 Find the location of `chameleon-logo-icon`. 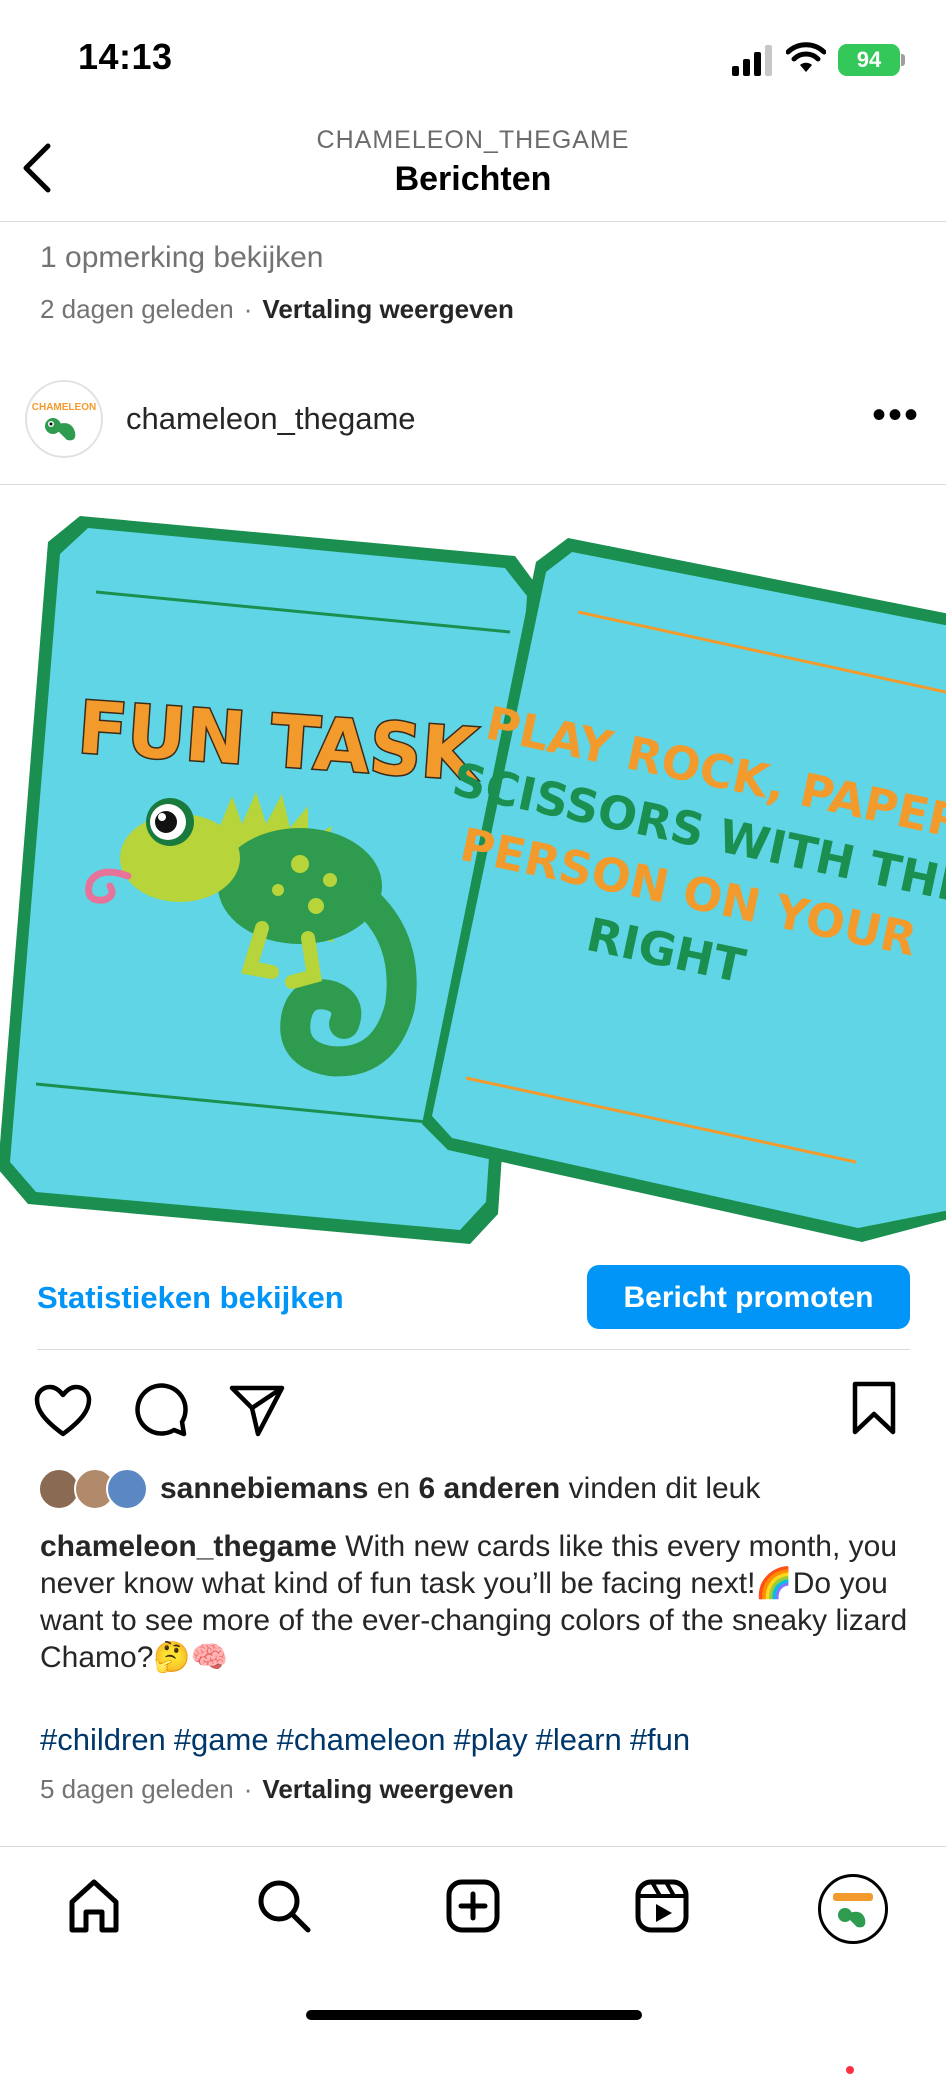

chameleon-logo-icon is located at coordinates (853, 1910).